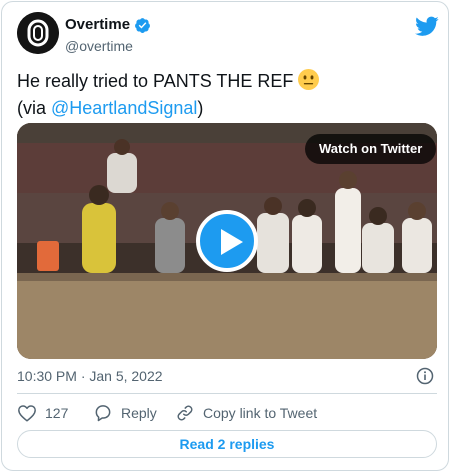 This screenshot has width=450, height=472. I want to click on watch-on-twitter-button: Watch on Twitter, so click(371, 149).